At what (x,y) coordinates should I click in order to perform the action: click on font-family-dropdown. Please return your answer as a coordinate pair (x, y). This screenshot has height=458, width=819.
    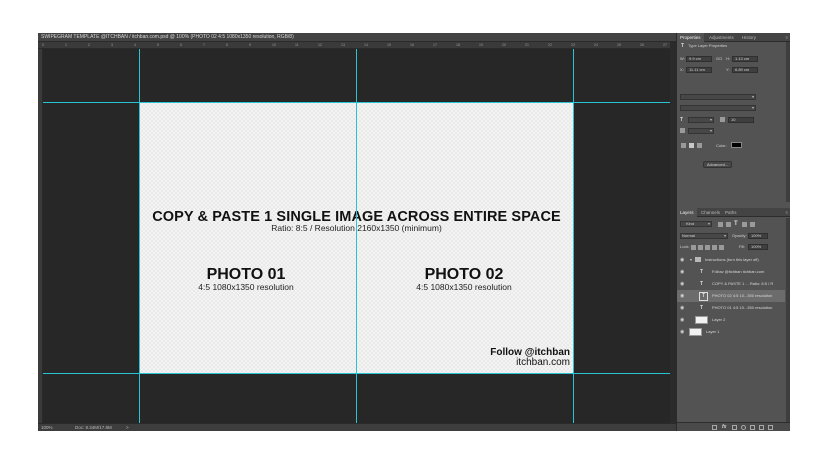
    Looking at the image, I should click on (718, 97).